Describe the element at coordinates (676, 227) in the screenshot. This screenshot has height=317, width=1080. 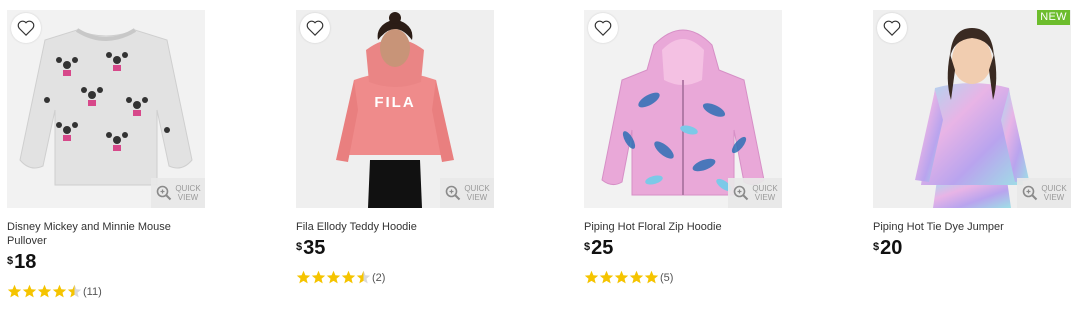
I see `product-title: Piping Hot Floral Zip Hoodie` at that location.